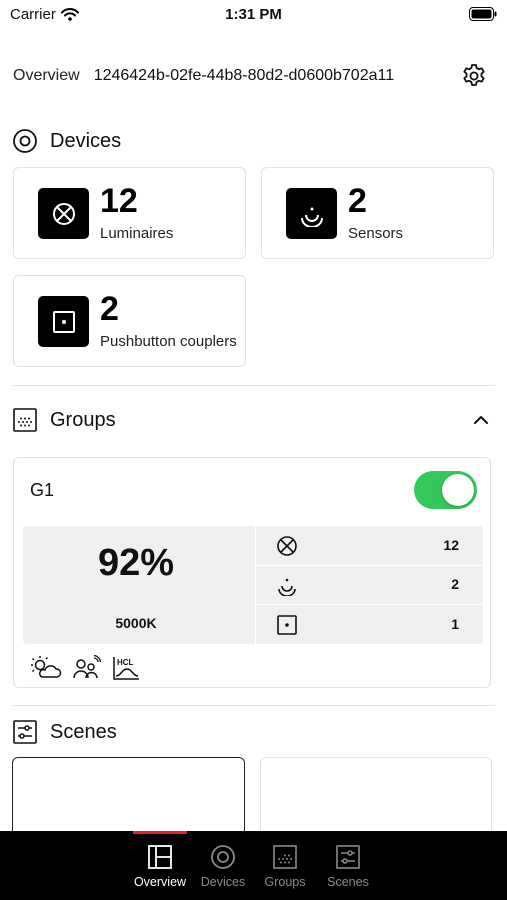 The height and width of the screenshot is (900, 507). Describe the element at coordinates (451, 545) in the screenshot. I see `group-luminaires-count: 12` at that location.